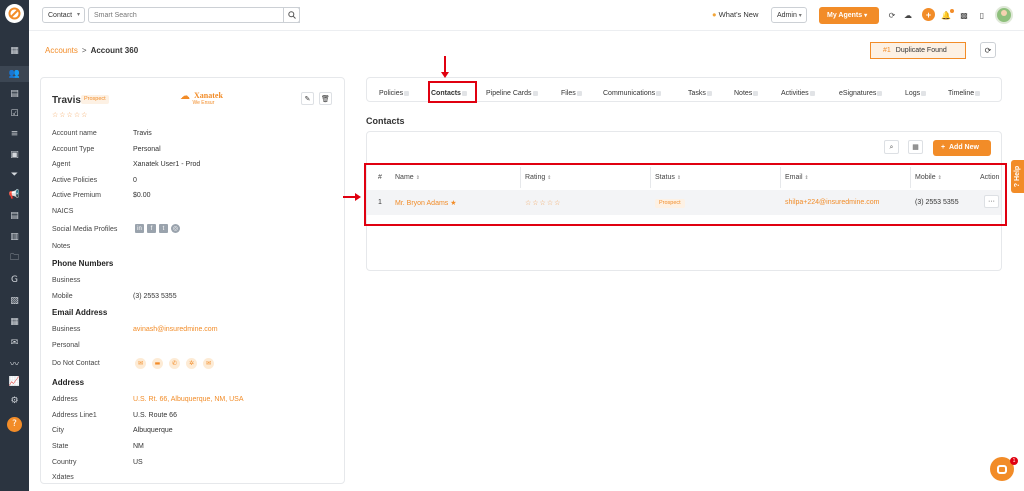 The width and height of the screenshot is (1024, 491). I want to click on megaphone-icon: 📢, so click(14, 195).